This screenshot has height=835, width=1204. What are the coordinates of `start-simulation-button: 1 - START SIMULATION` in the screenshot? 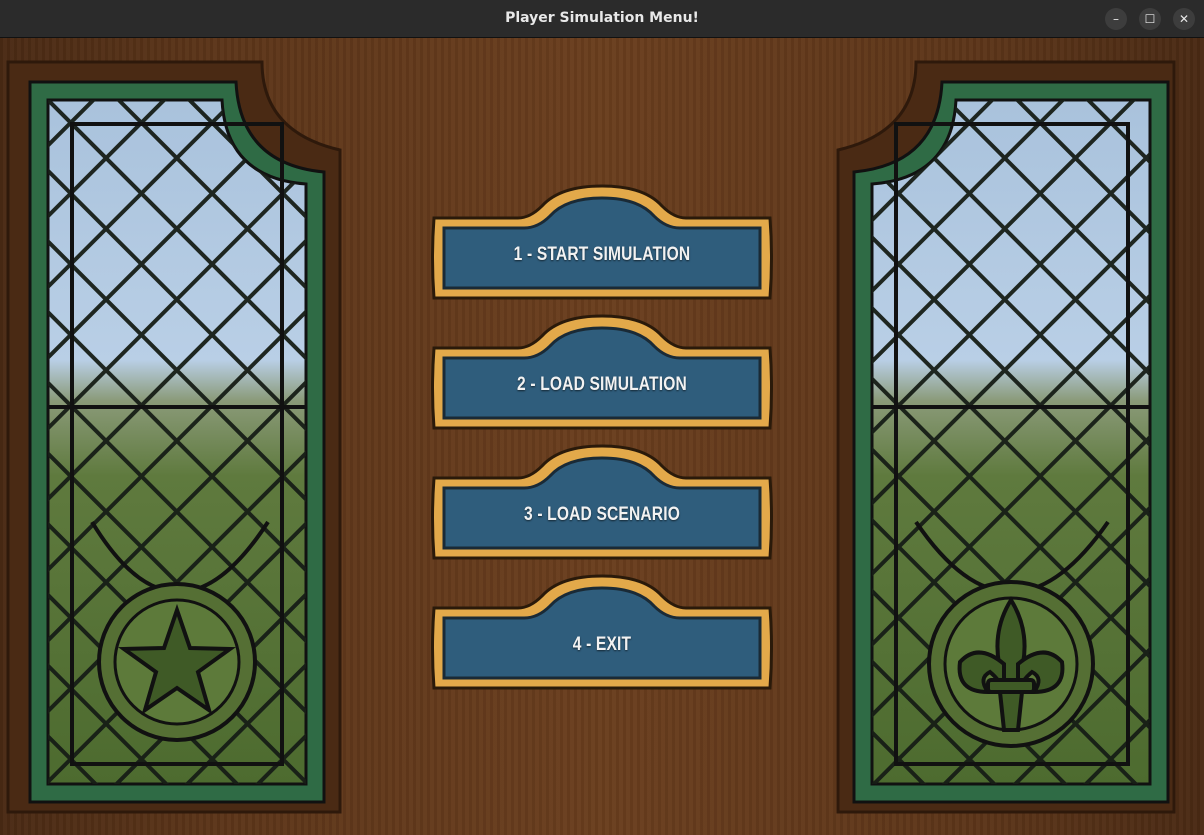 It's located at (602, 243).